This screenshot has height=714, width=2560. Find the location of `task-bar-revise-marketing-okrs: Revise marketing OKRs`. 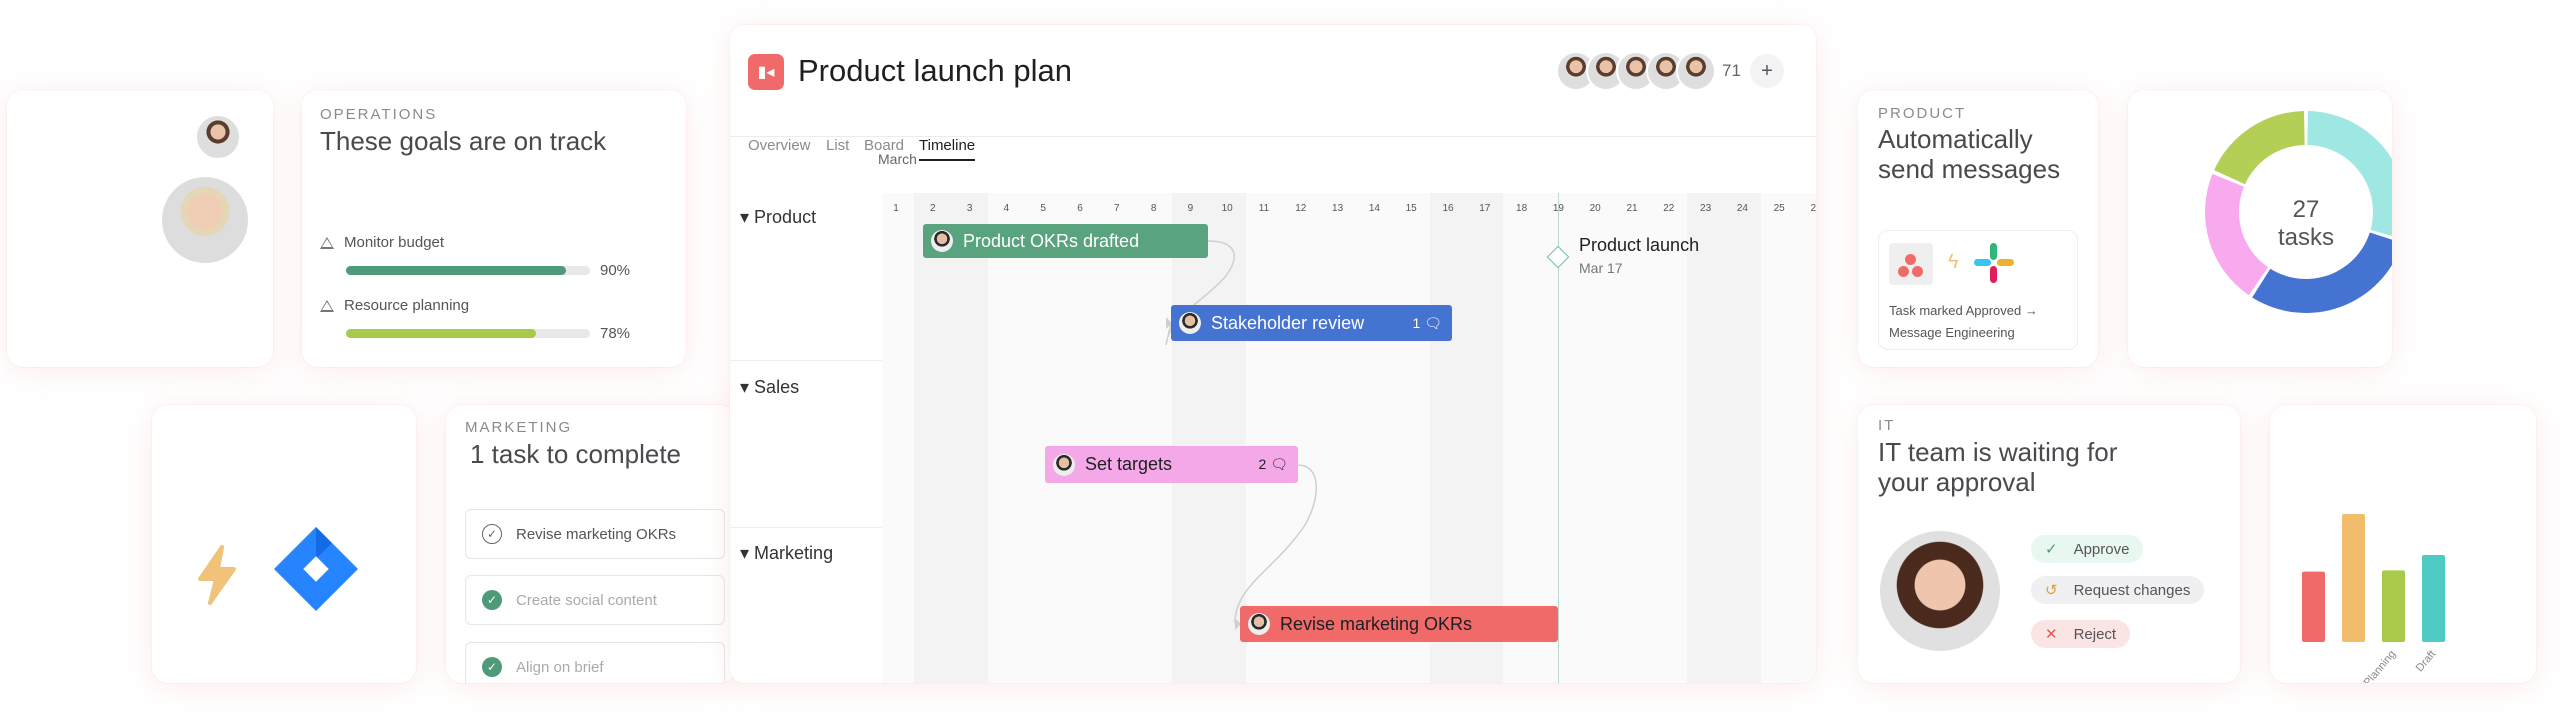

task-bar-revise-marketing-okrs: Revise marketing OKRs is located at coordinates (1399, 624).